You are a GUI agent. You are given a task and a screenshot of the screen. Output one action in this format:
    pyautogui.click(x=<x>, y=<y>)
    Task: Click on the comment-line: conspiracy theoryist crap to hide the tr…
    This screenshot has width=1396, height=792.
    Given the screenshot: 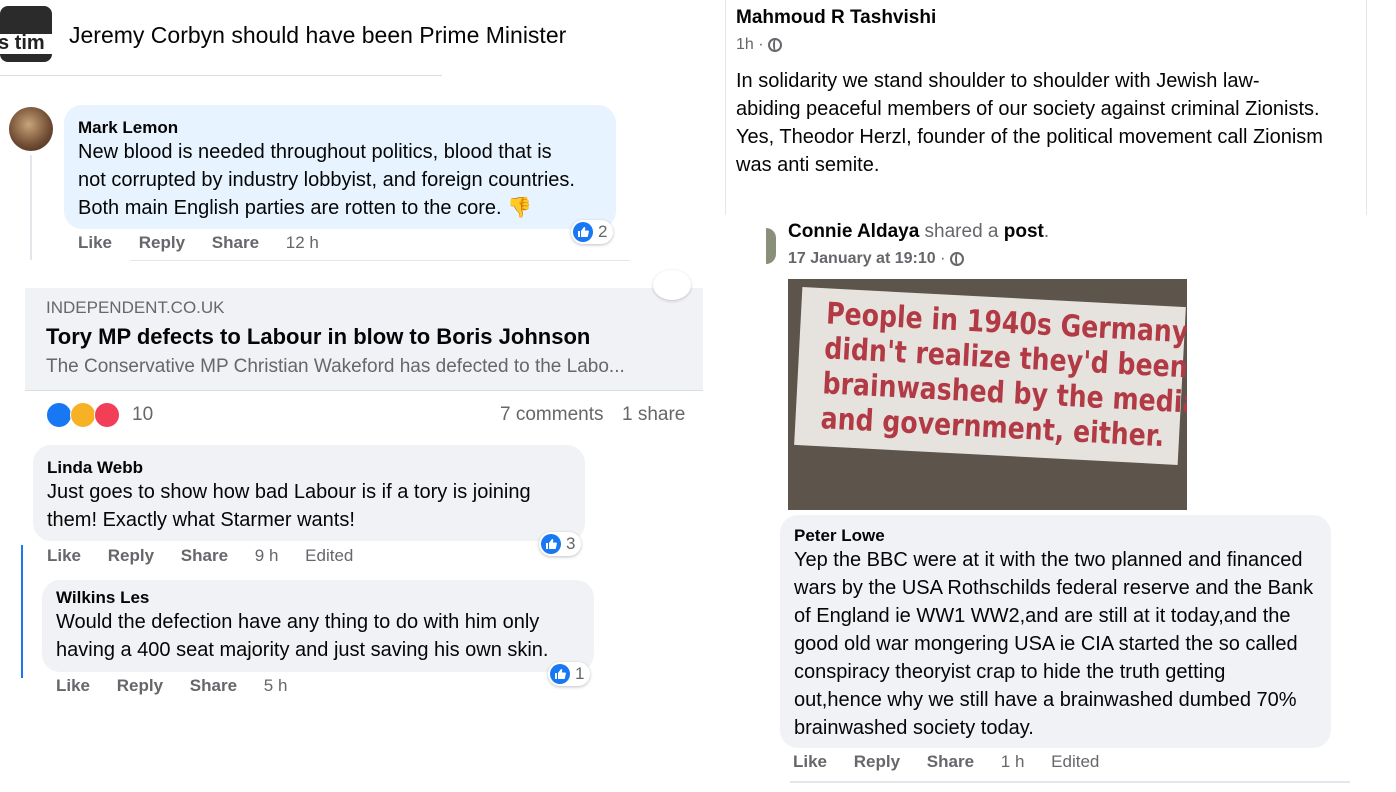 What is the action you would take?
    pyautogui.click(x=1010, y=672)
    